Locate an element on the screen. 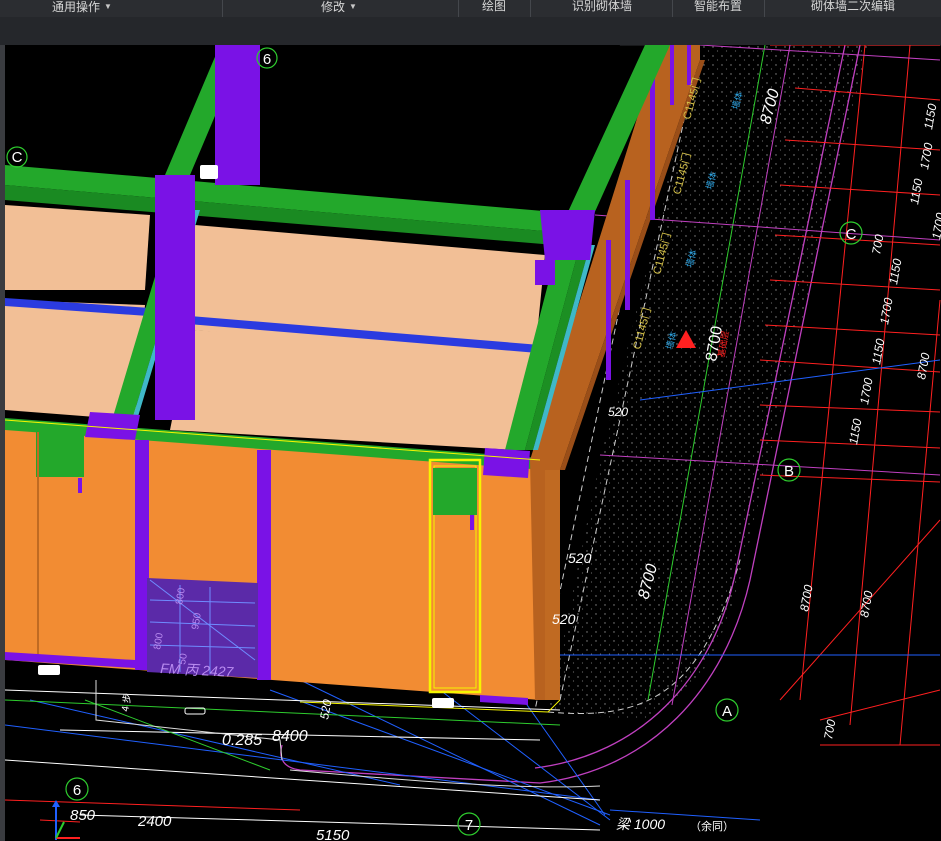 The height and width of the screenshot is (841, 941). dim-8700-vert2: 8700 is located at coordinates (866, 603).